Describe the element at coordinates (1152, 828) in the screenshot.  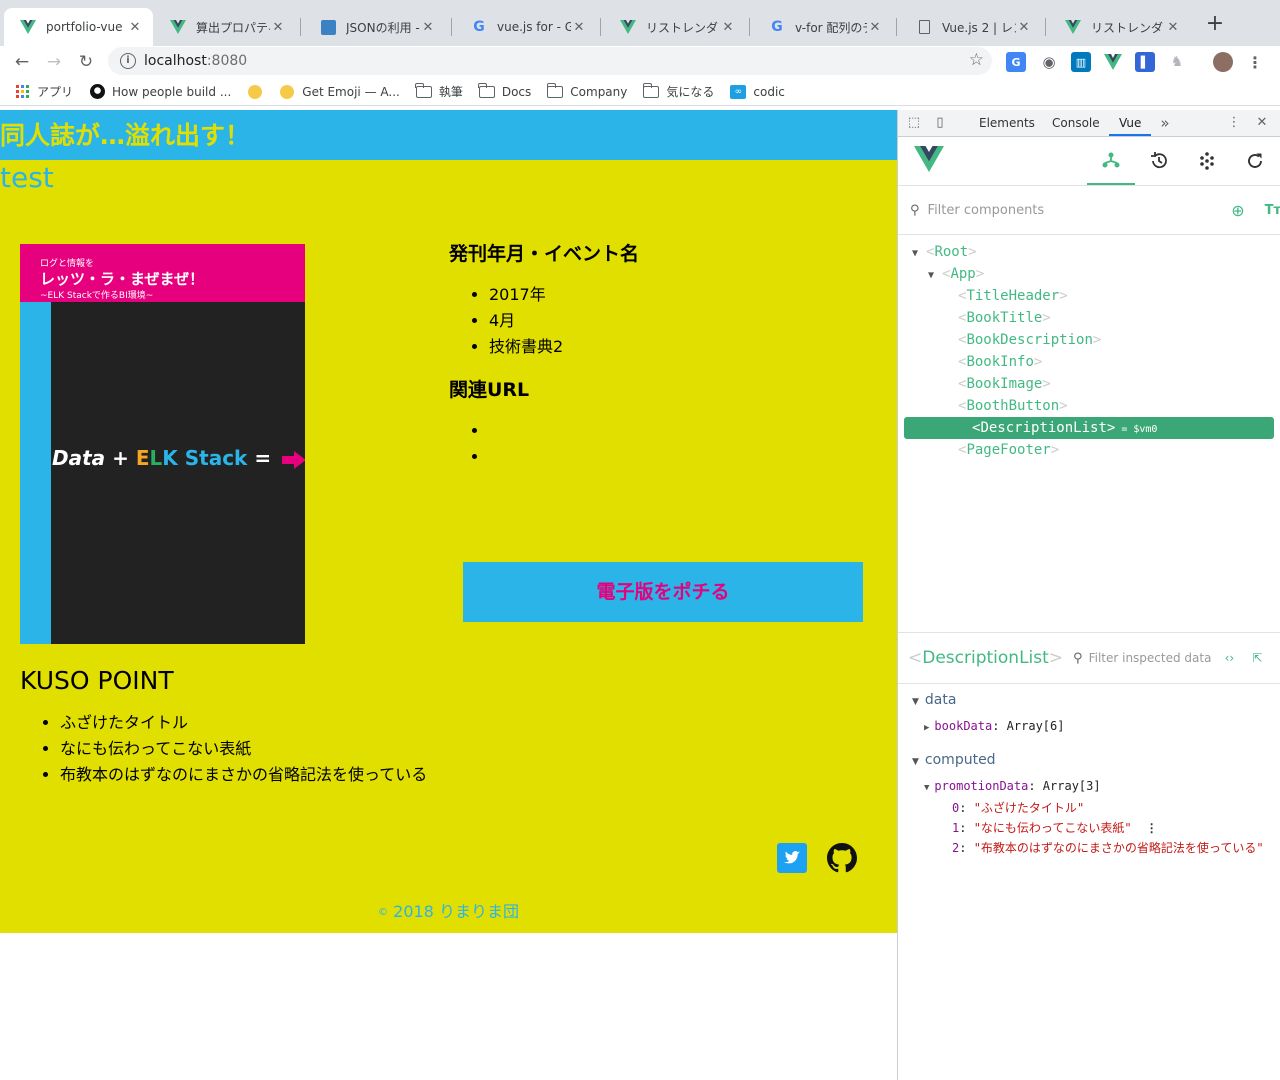
I see `more-options-icon: ⋮` at that location.